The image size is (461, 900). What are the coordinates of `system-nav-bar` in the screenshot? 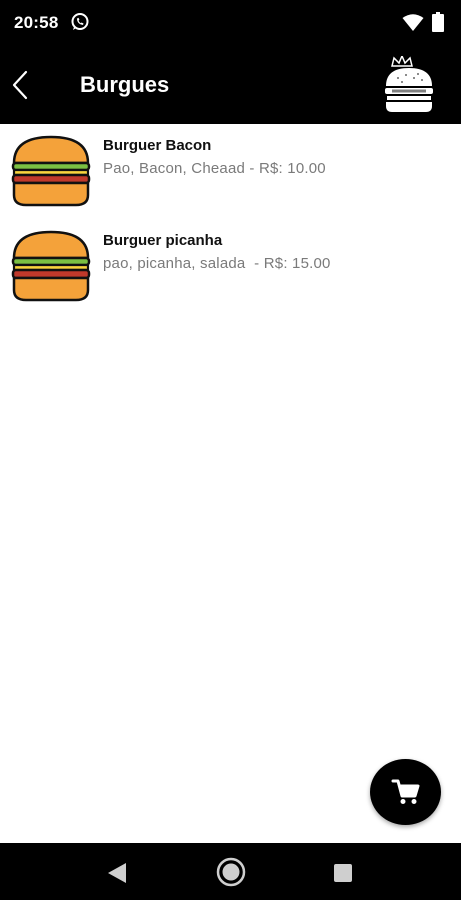 It's located at (230, 871).